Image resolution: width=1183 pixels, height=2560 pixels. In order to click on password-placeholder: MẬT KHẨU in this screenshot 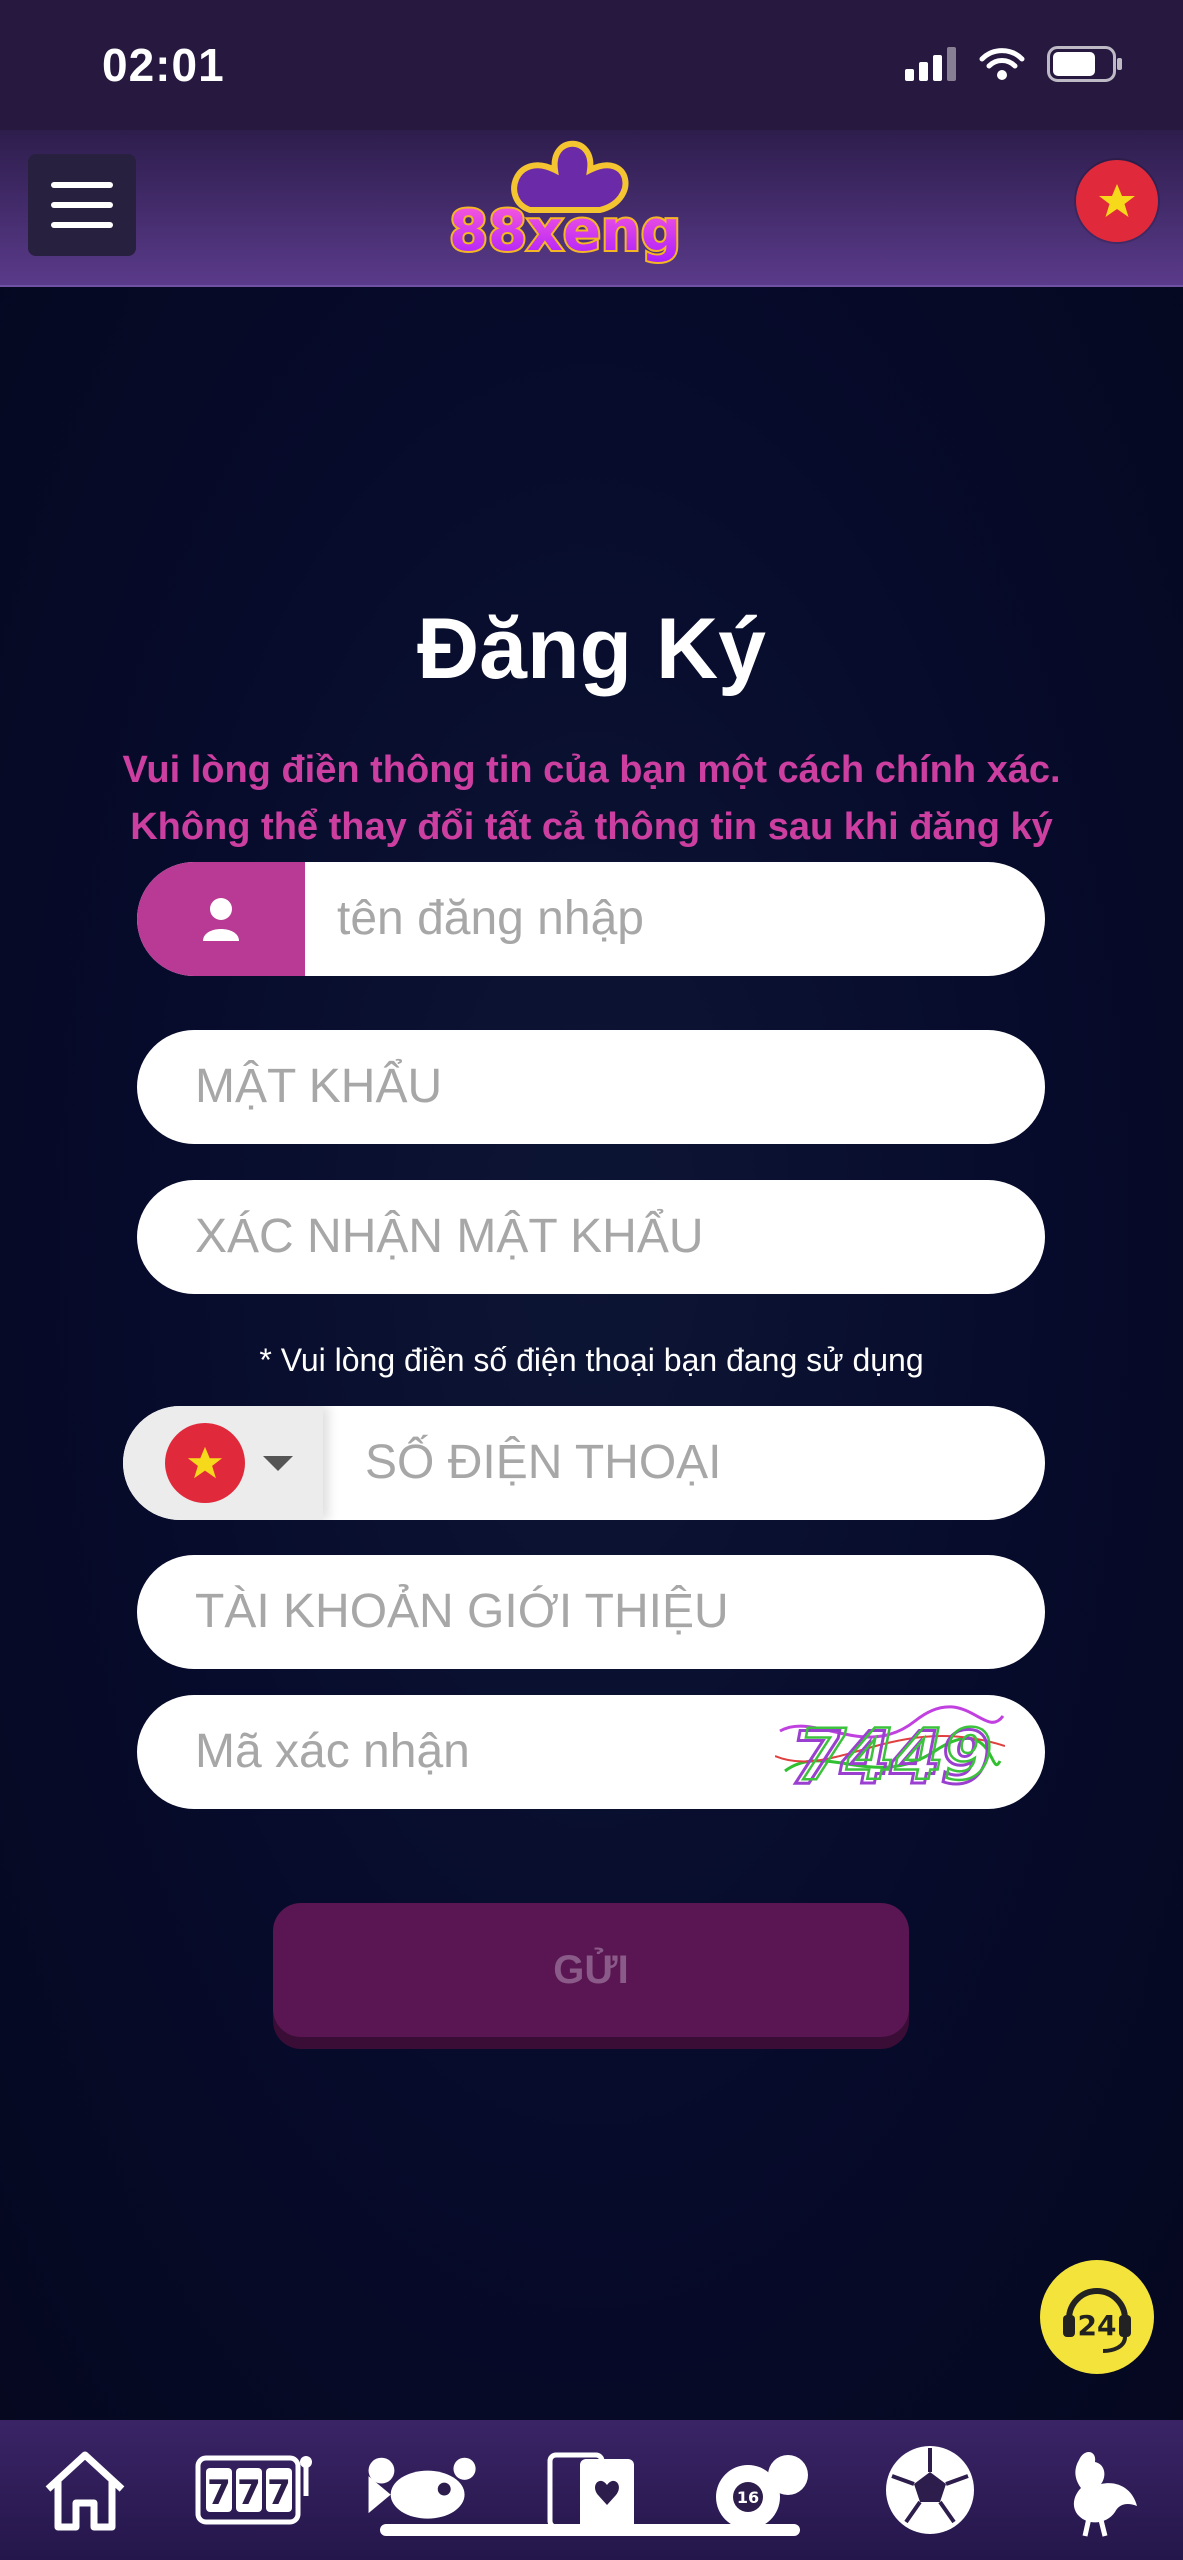, I will do `click(319, 1086)`.